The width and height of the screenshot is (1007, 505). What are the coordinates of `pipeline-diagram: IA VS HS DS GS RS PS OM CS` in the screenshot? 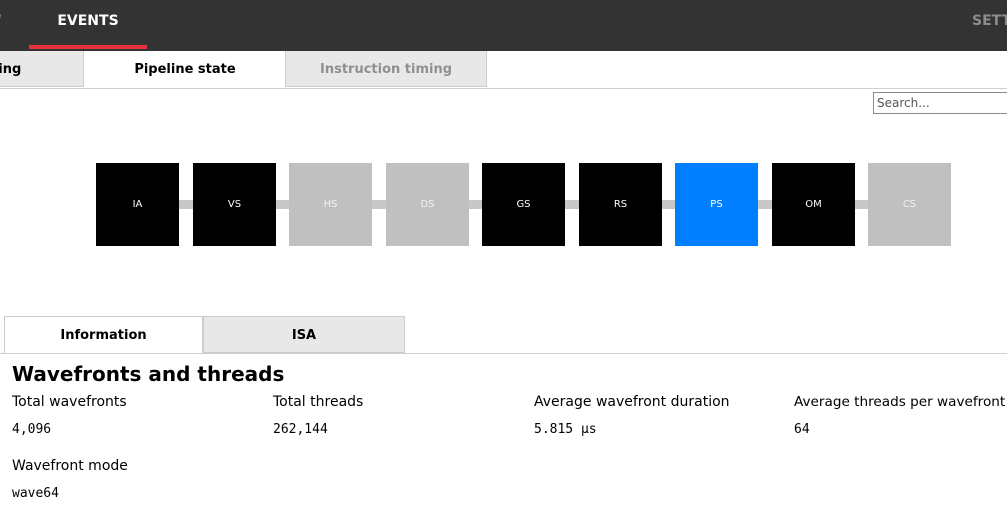 It's located at (523, 204).